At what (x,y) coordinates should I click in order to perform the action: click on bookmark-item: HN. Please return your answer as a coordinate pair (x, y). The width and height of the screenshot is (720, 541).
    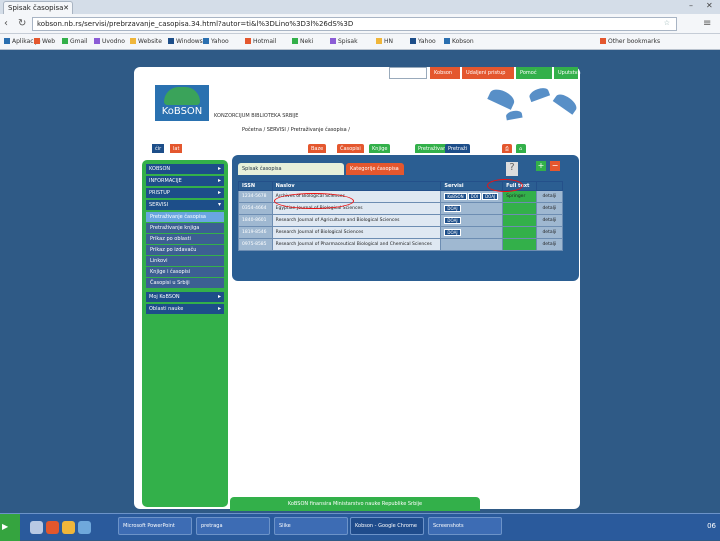
    Looking at the image, I should click on (384, 41).